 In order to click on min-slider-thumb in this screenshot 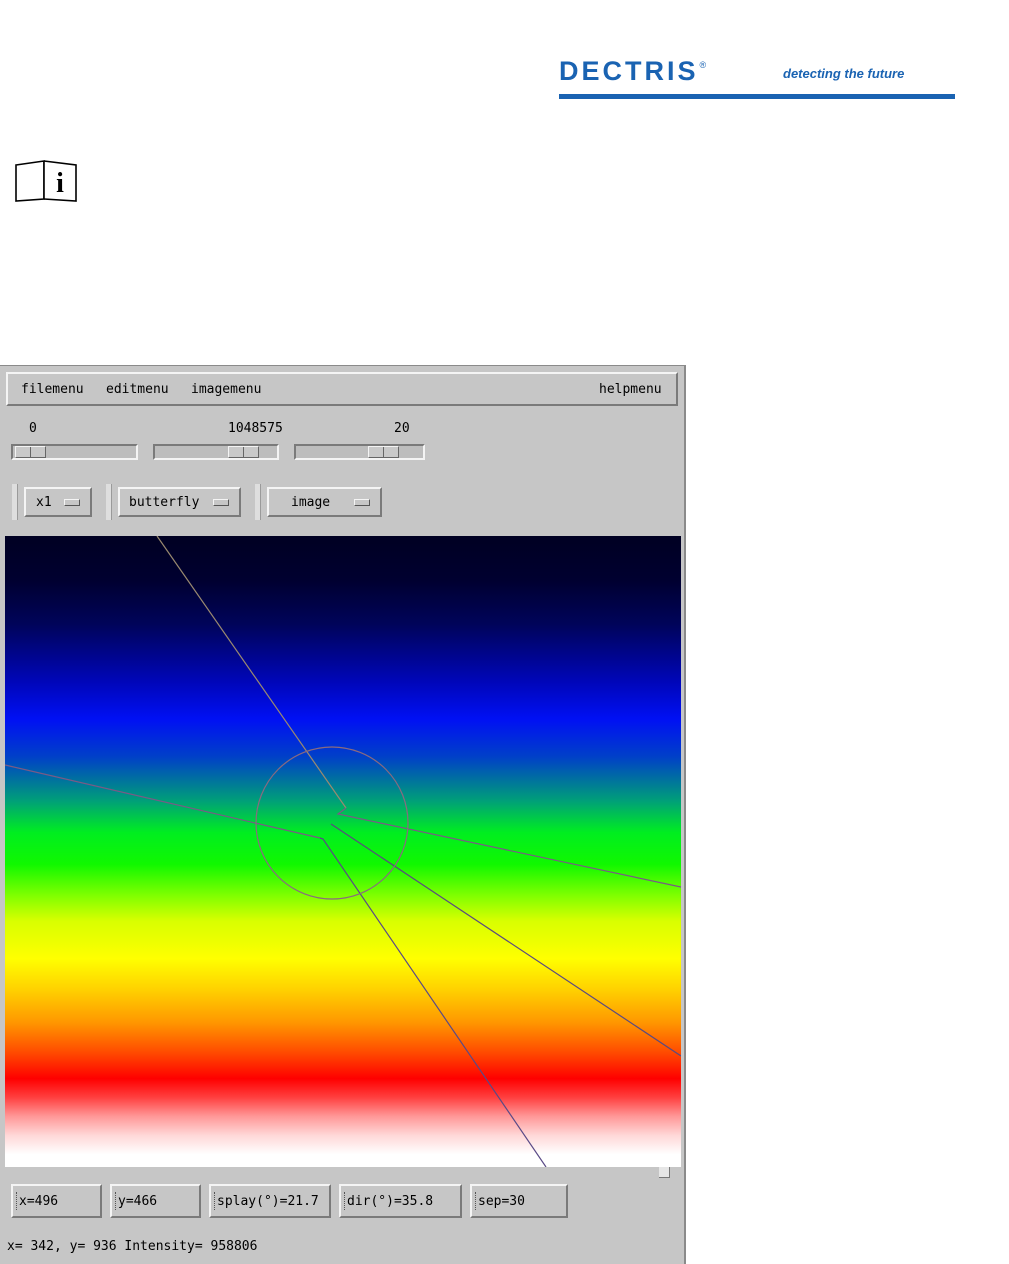, I will do `click(30, 452)`.